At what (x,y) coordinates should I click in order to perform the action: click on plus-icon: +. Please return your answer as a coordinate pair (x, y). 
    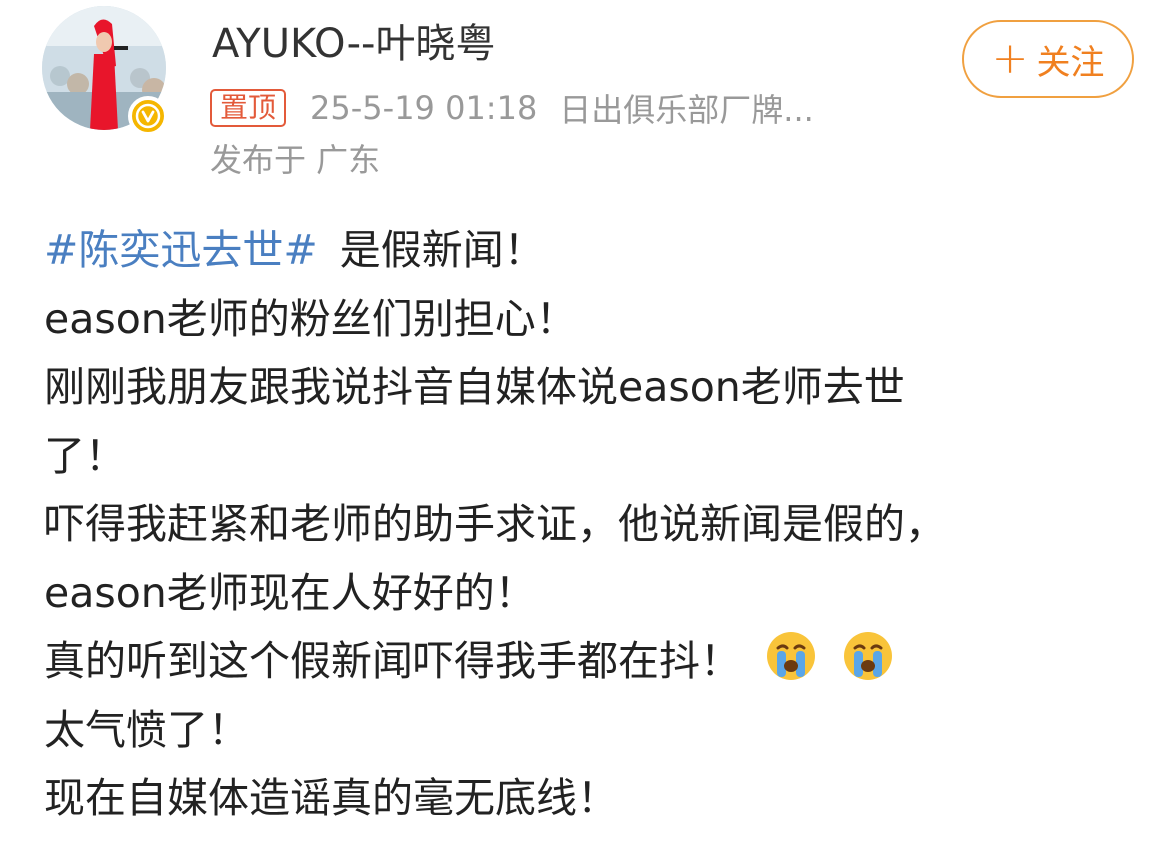
    Looking at the image, I should click on (1010, 58).